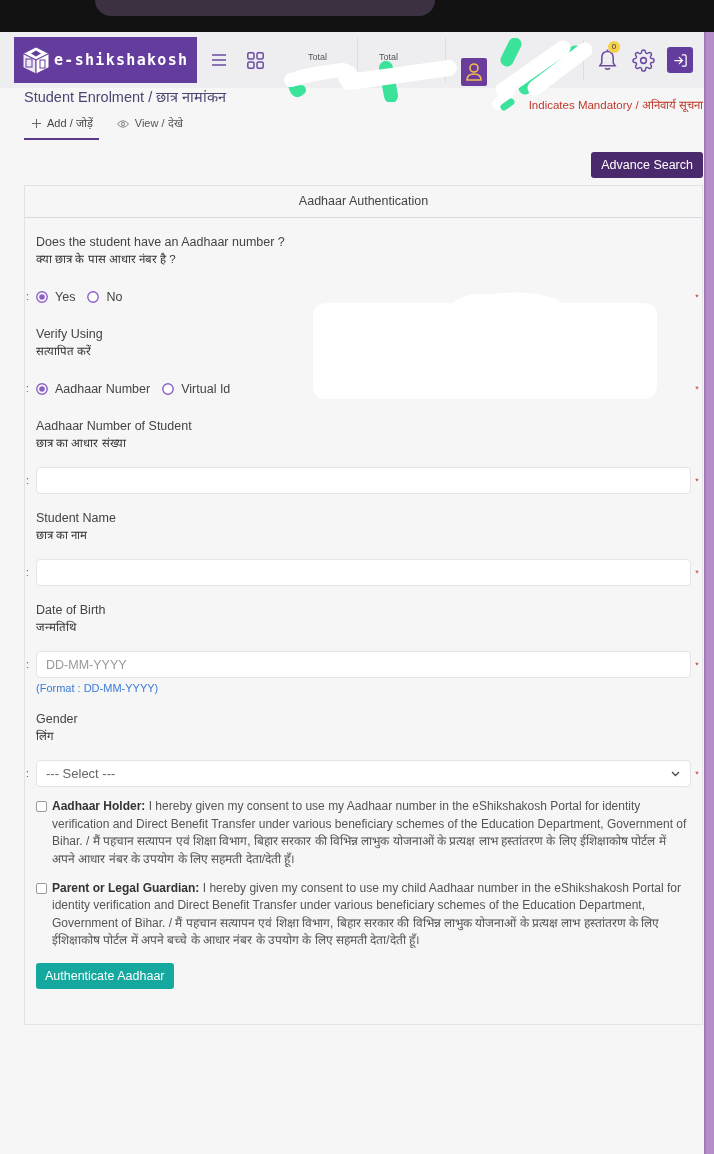  What do you see at coordinates (61, 126) in the screenshot?
I see `add-tab: Add / जोड़ें` at bounding box center [61, 126].